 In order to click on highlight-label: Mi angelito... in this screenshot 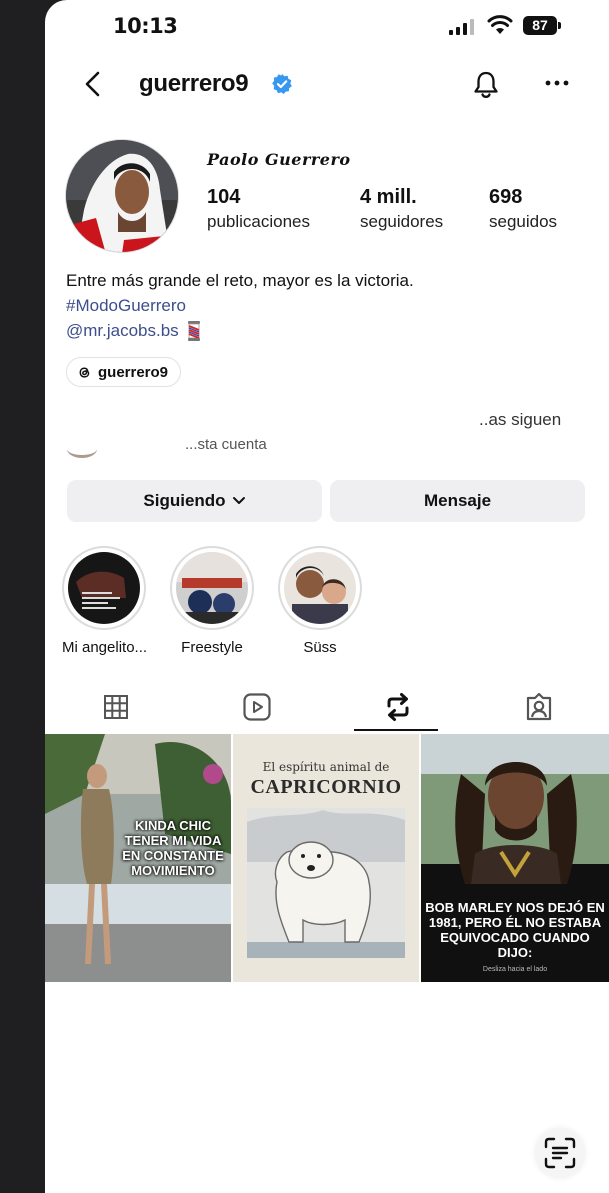, I will do `click(105, 647)`.